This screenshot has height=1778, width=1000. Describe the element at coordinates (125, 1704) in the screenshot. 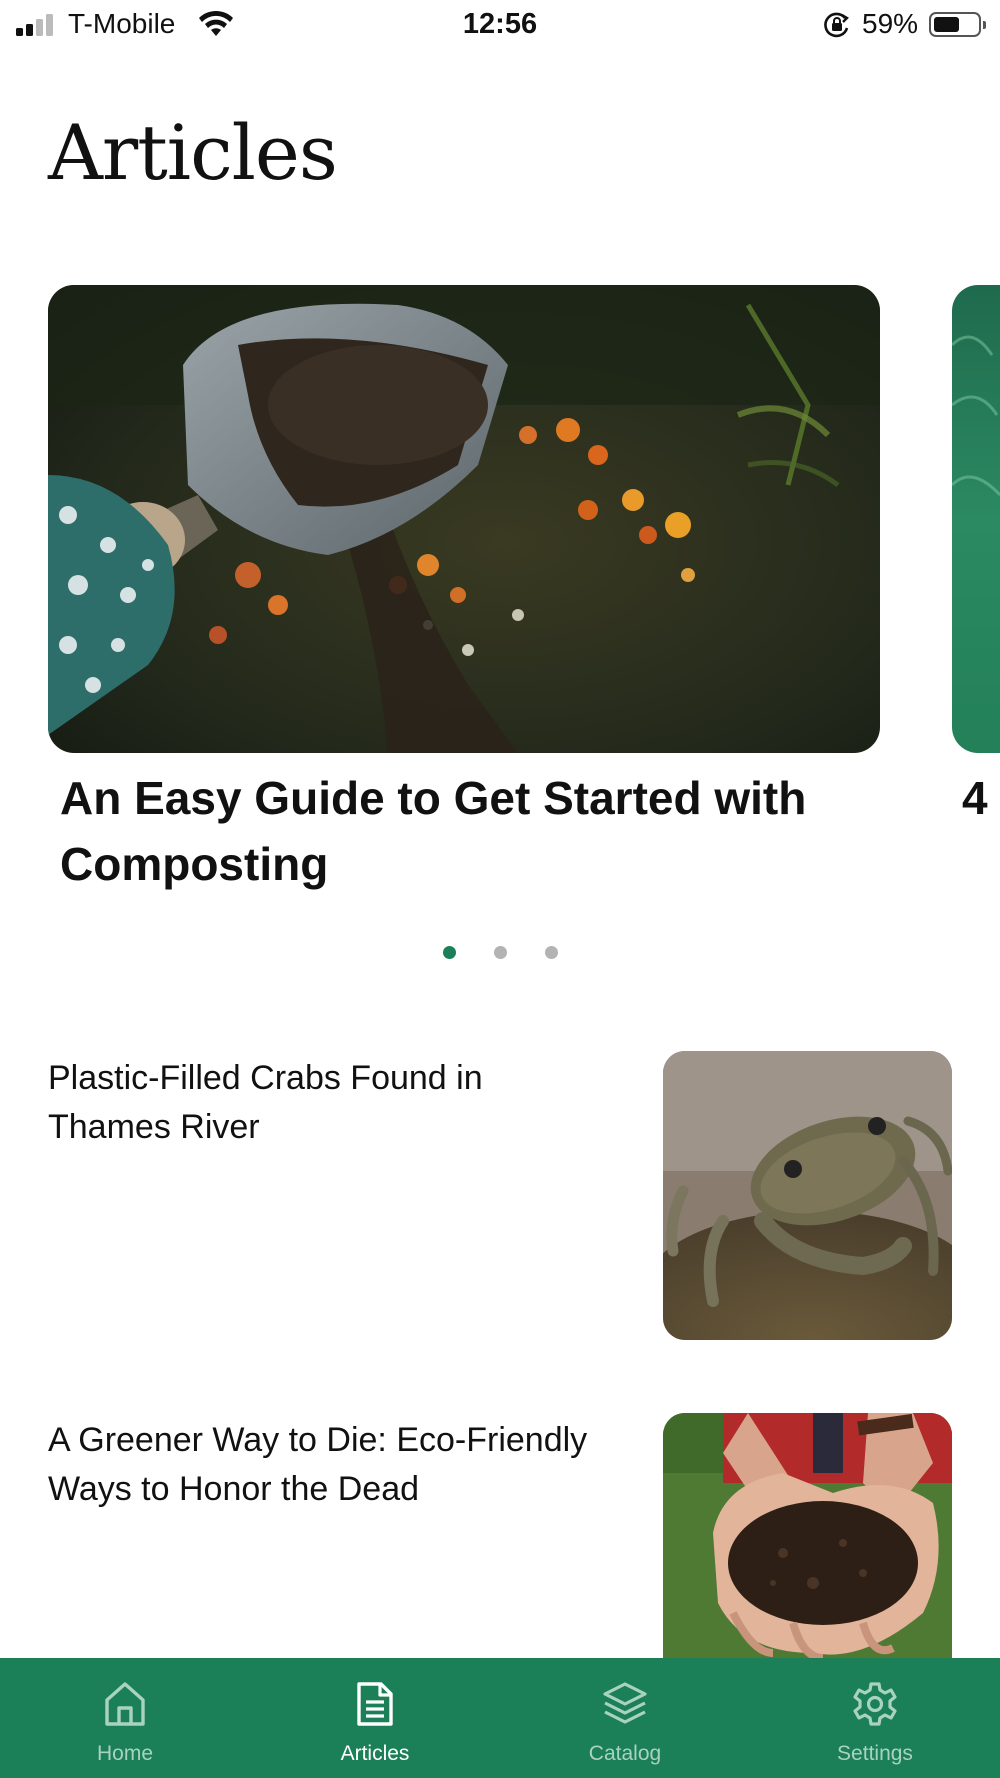

I see `house-icon` at that location.